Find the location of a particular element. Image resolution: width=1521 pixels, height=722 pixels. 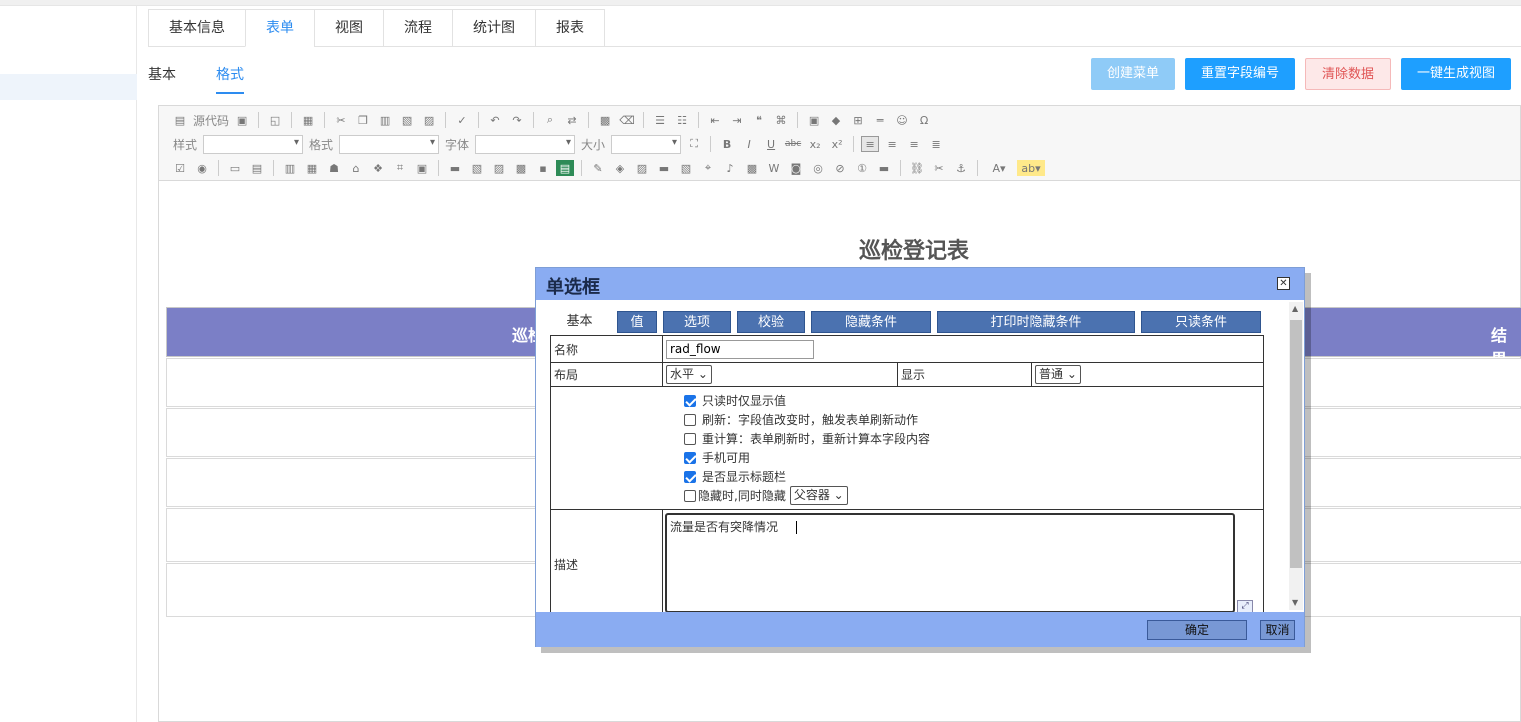

include-icon: ▩ is located at coordinates (521, 168).